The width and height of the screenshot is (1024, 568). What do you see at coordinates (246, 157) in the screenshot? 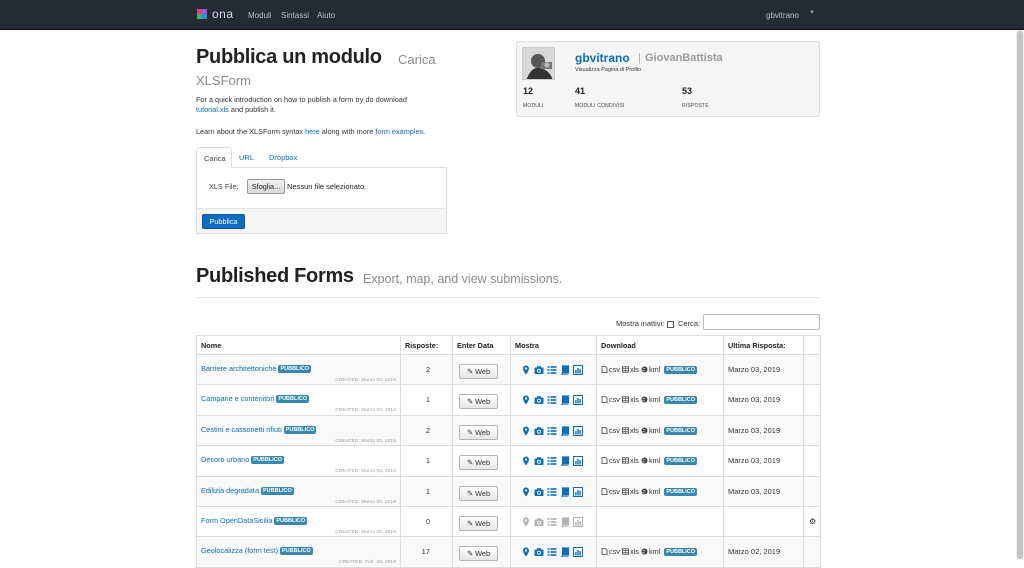
I see `tab-url: URL` at bounding box center [246, 157].